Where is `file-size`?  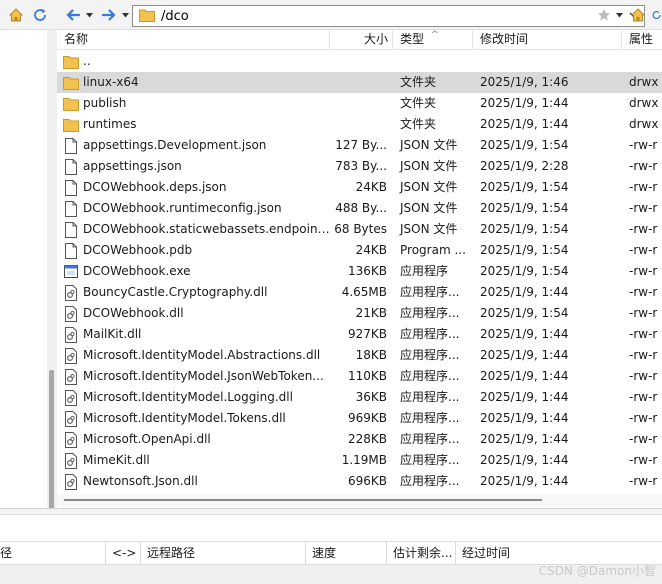 file-size is located at coordinates (361, 61).